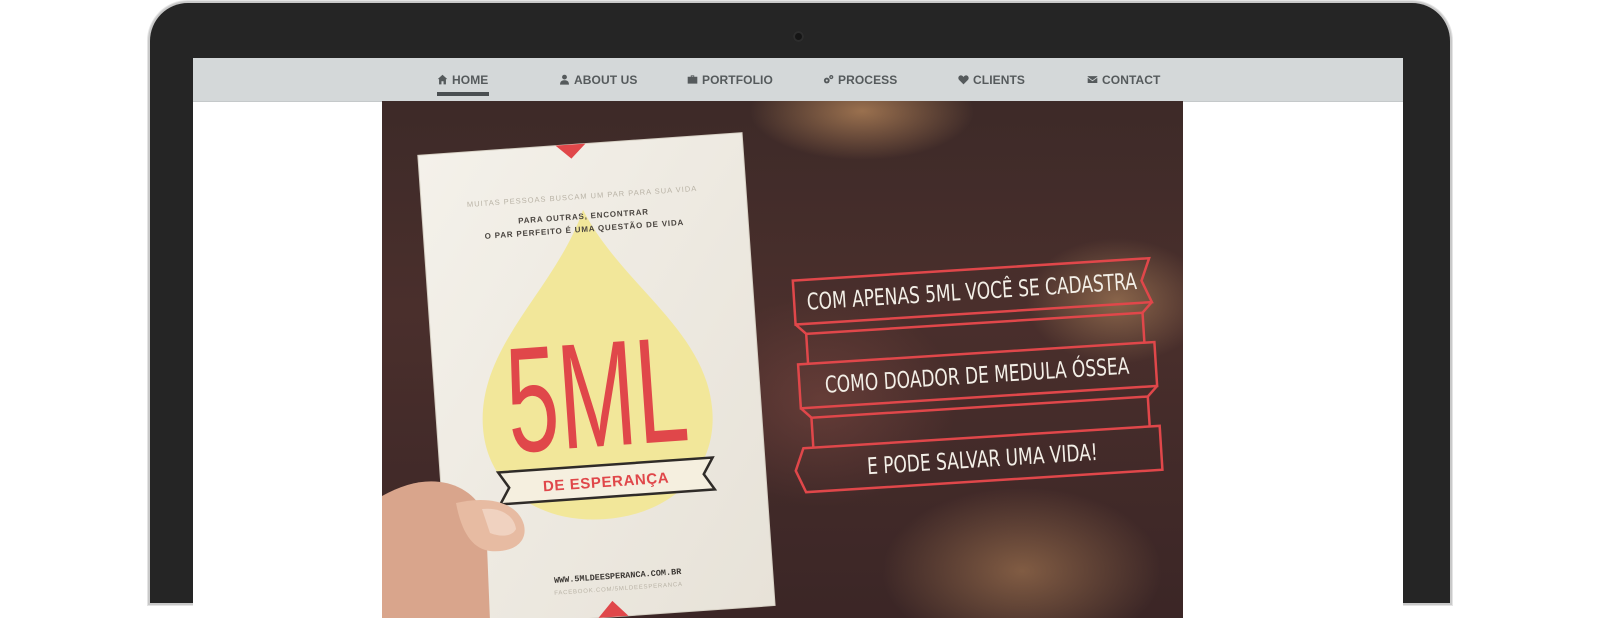 The image size is (1600, 618). What do you see at coordinates (597, 395) in the screenshot?
I see `card-big-text: 5ML` at bounding box center [597, 395].